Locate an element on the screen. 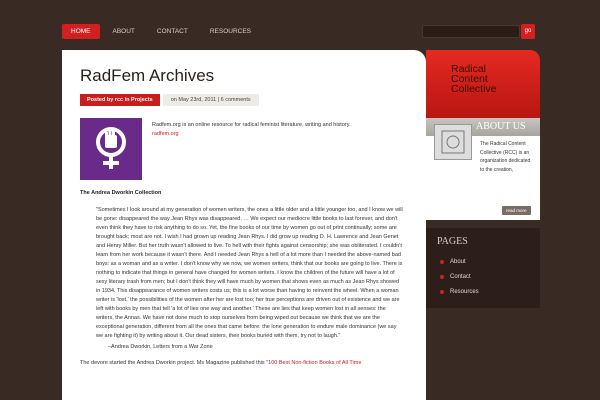  pages-item-label: Contact is located at coordinates (460, 276).